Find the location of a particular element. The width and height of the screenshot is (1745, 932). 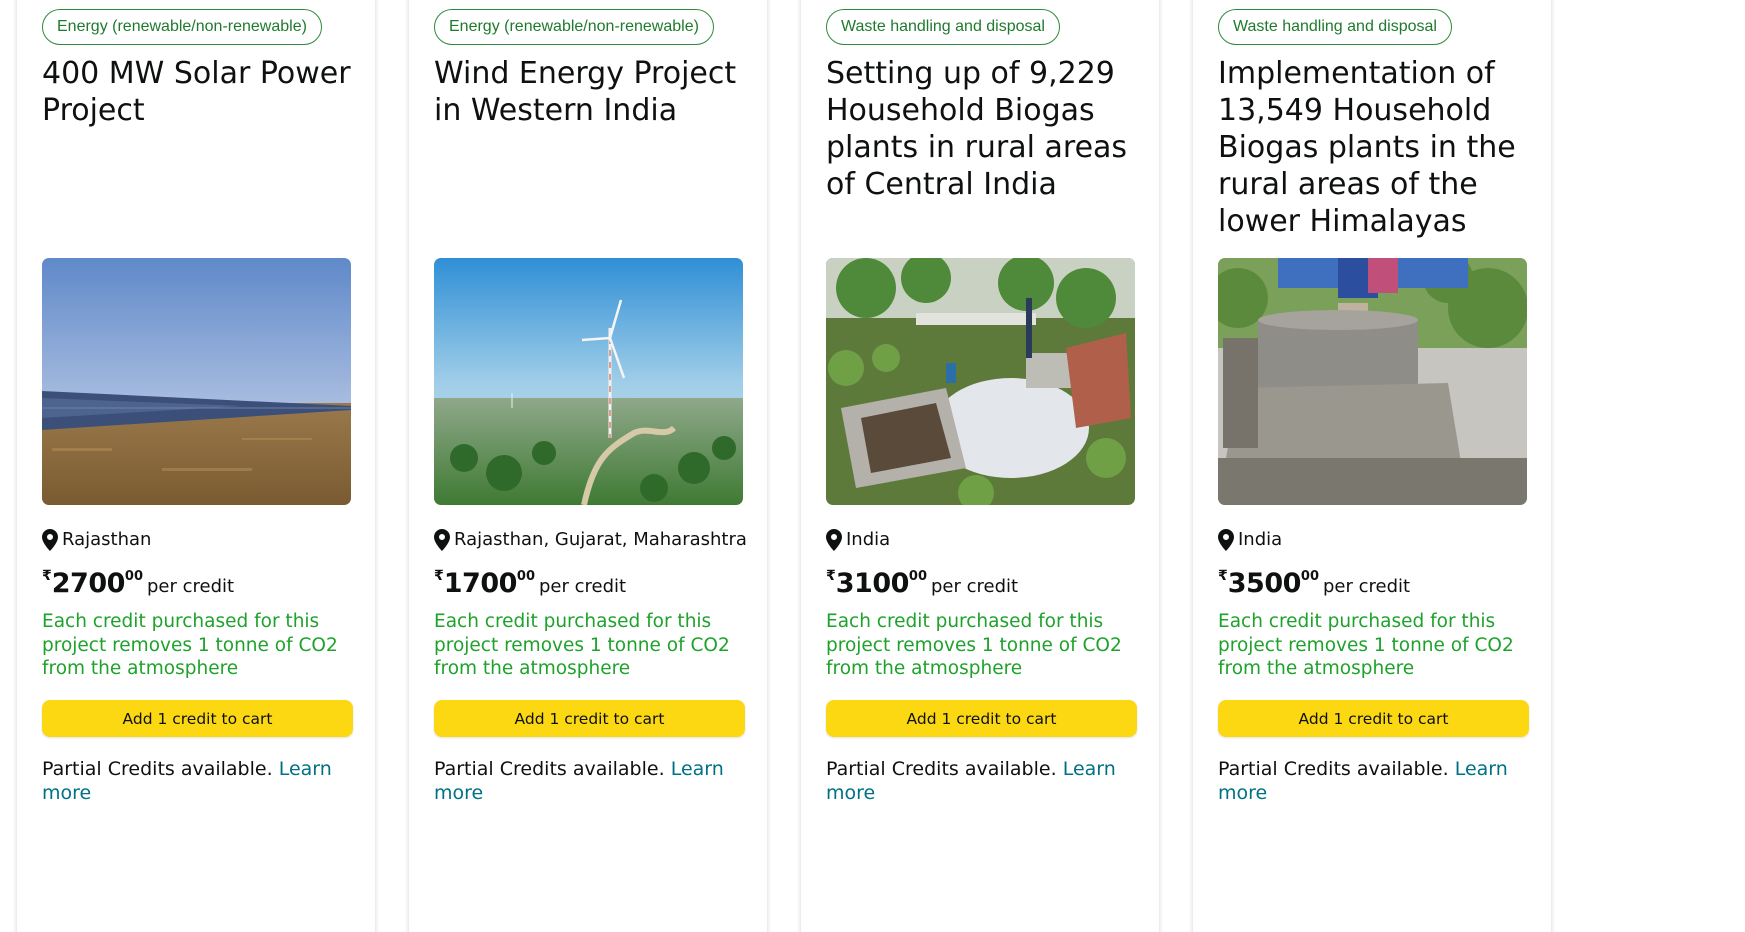

price-whole: 3100 is located at coordinates (872, 583).